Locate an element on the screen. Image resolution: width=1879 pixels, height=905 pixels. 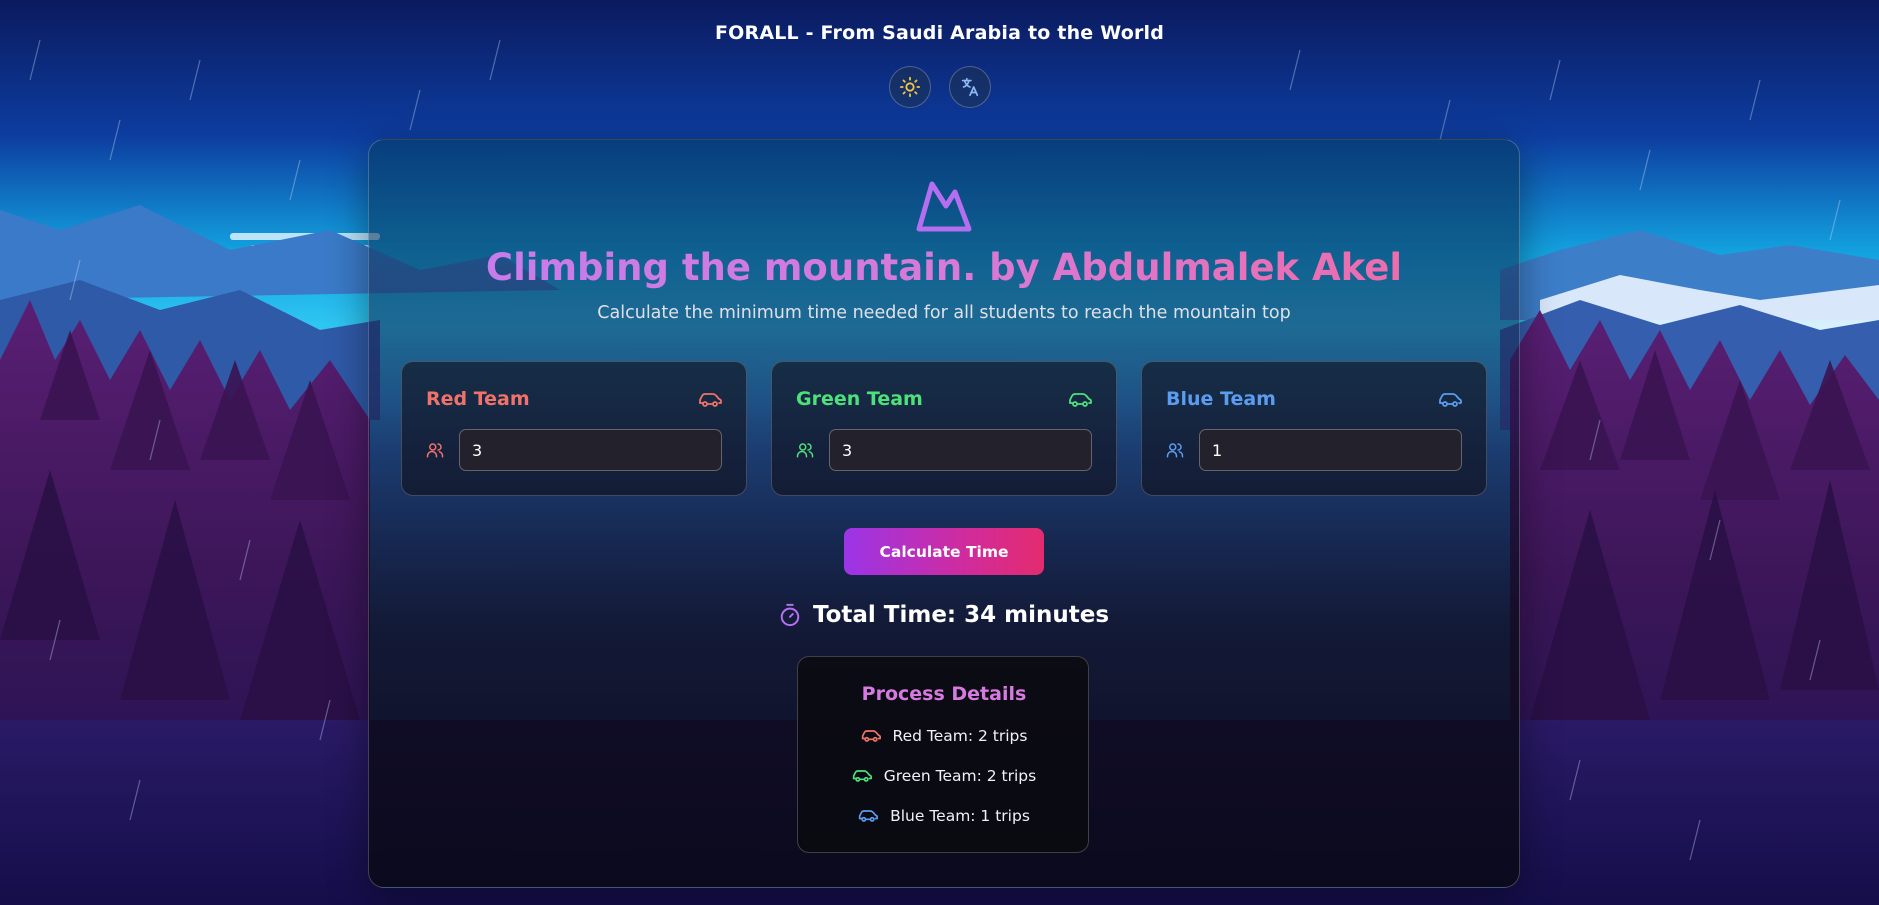
process-details-title: Process Details is located at coordinates (944, 694).